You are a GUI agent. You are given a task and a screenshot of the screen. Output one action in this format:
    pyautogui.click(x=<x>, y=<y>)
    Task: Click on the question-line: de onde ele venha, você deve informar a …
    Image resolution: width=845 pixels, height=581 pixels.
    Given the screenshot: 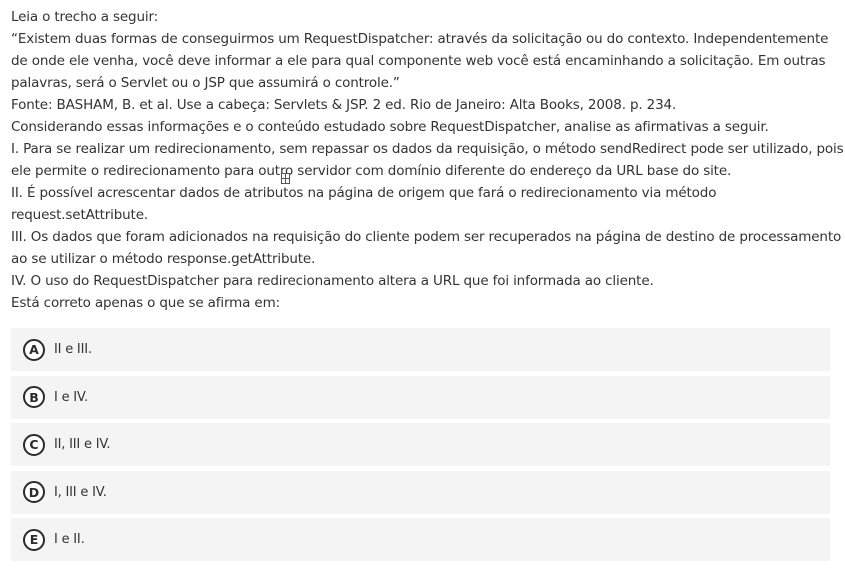 What is the action you would take?
    pyautogui.click(x=418, y=61)
    